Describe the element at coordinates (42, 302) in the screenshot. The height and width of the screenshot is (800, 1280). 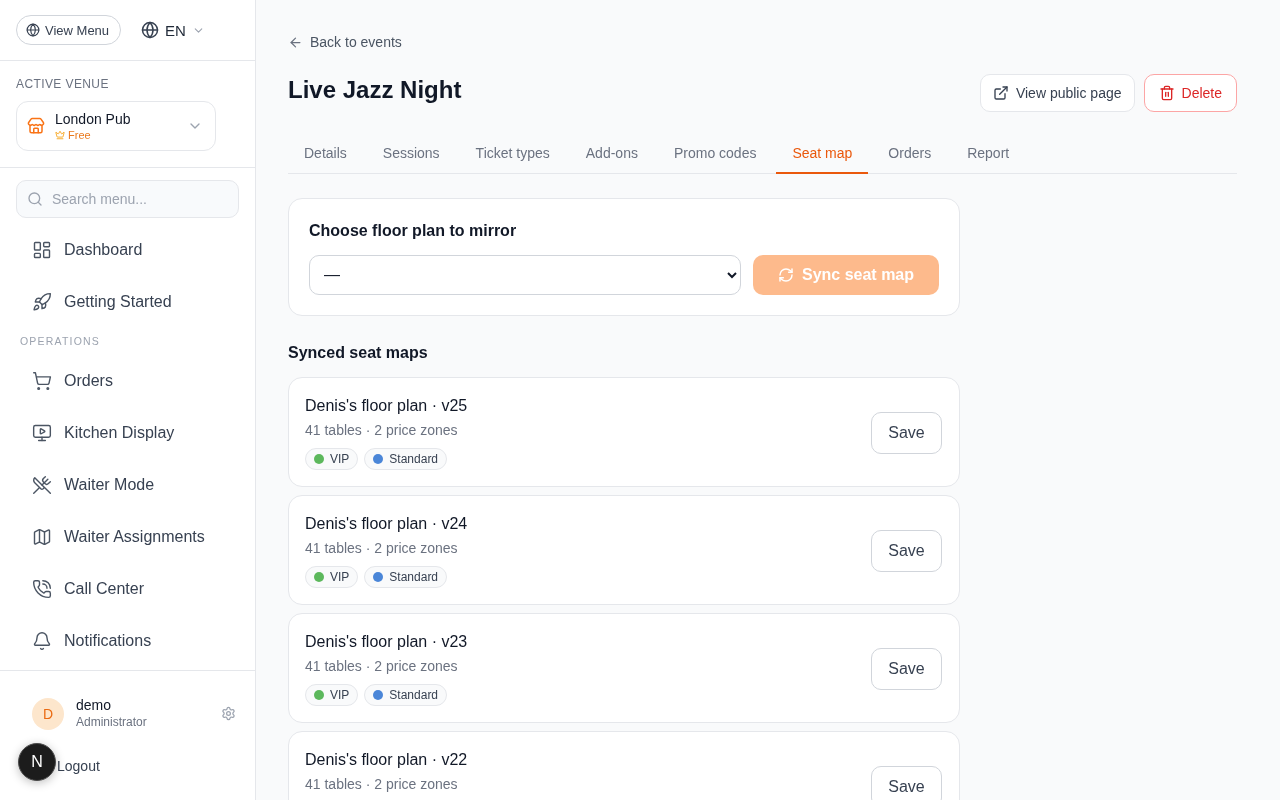
I see `rocket-icon` at that location.